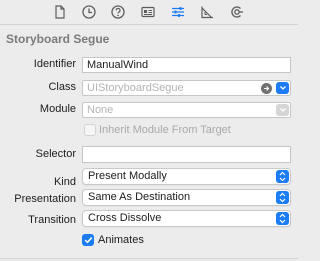 This screenshot has width=320, height=261. What do you see at coordinates (186, 218) in the screenshot?
I see `transition-popup: Cross Dissolve` at bounding box center [186, 218].